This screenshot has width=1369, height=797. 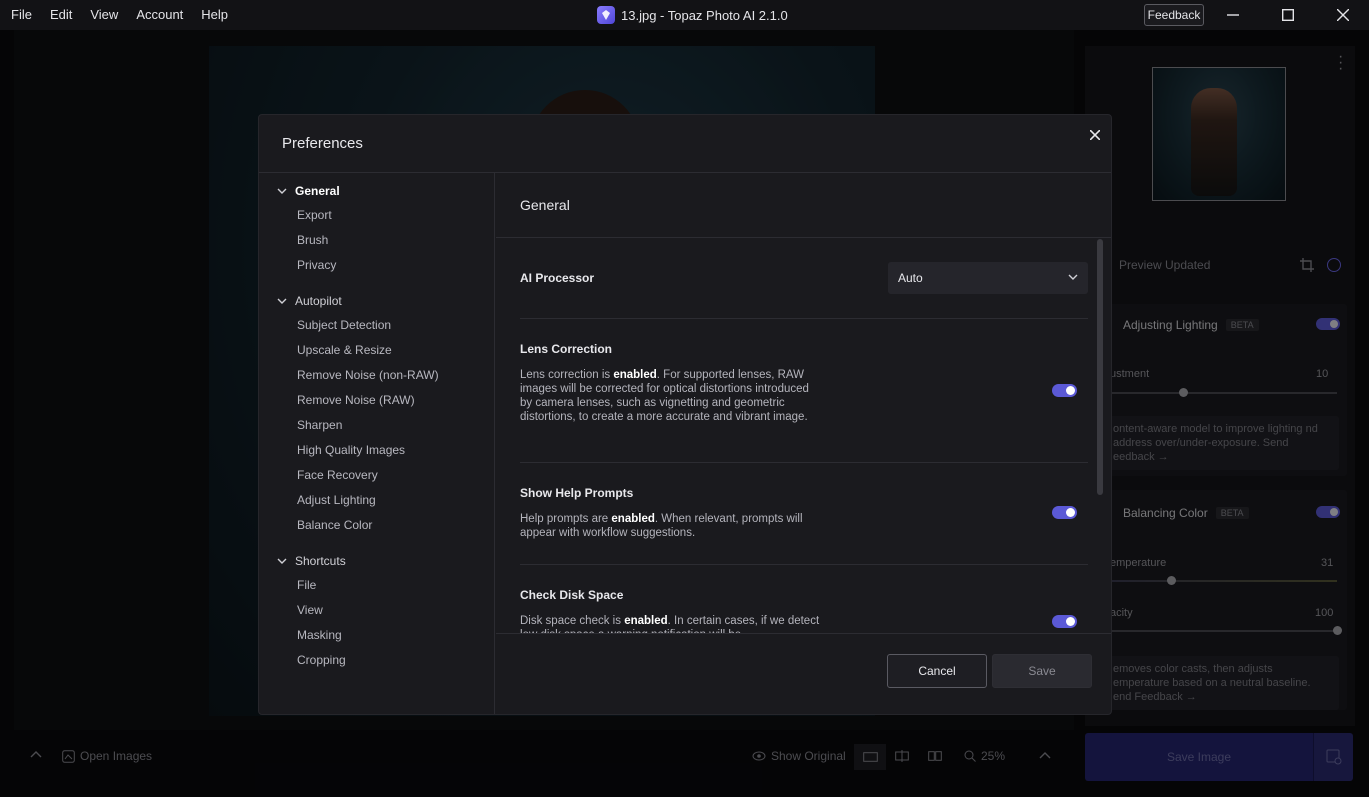 What do you see at coordinates (334, 525) in the screenshot?
I see `nav-item-balance-color: Balance Color` at bounding box center [334, 525].